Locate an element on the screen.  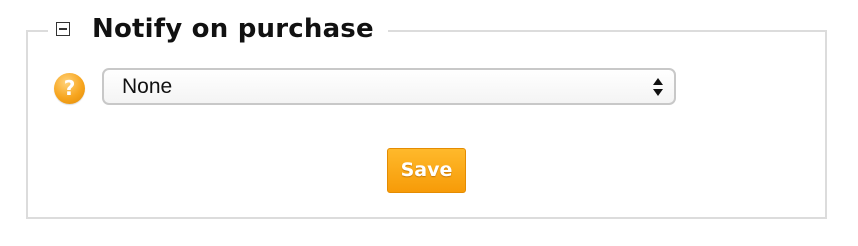
select-value: None is located at coordinates (147, 86).